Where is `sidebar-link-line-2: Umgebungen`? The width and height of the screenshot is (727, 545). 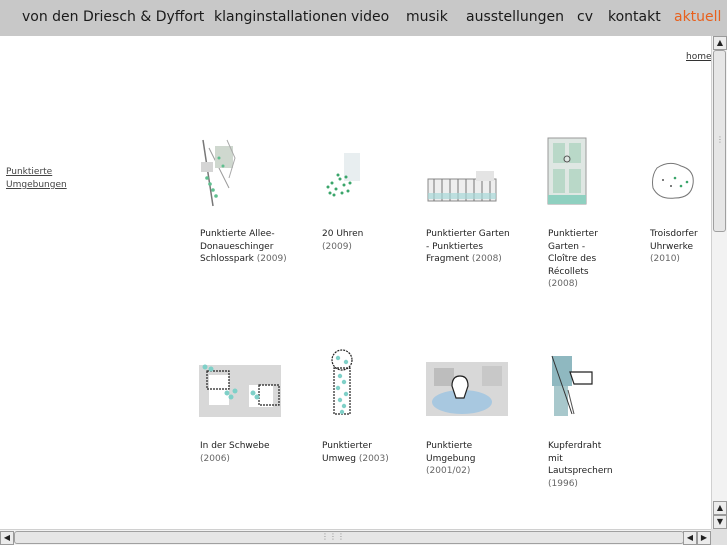
sidebar-link-line-2: Umgebungen is located at coordinates (36, 185).